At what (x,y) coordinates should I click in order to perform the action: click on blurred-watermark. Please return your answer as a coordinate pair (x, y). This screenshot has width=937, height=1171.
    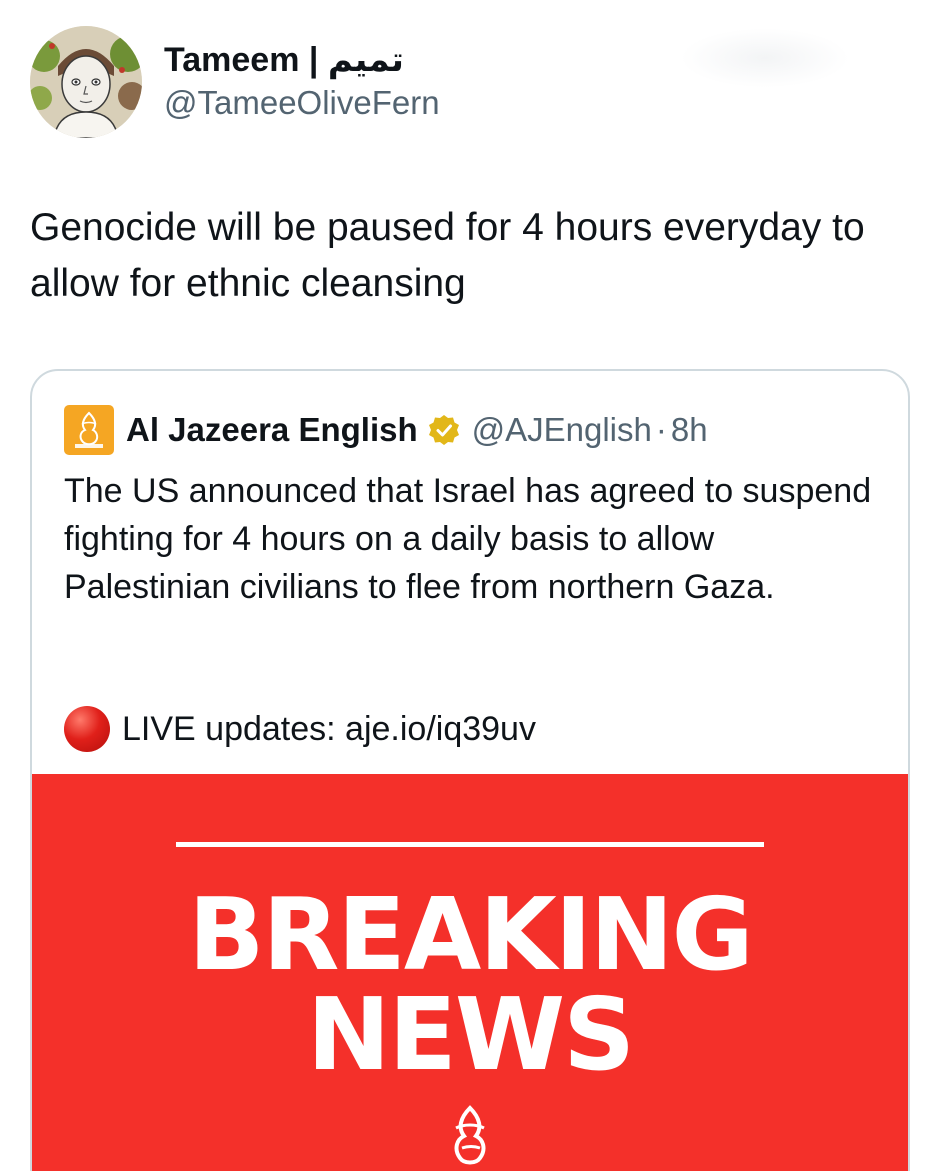
    Looking at the image, I should click on (765, 58).